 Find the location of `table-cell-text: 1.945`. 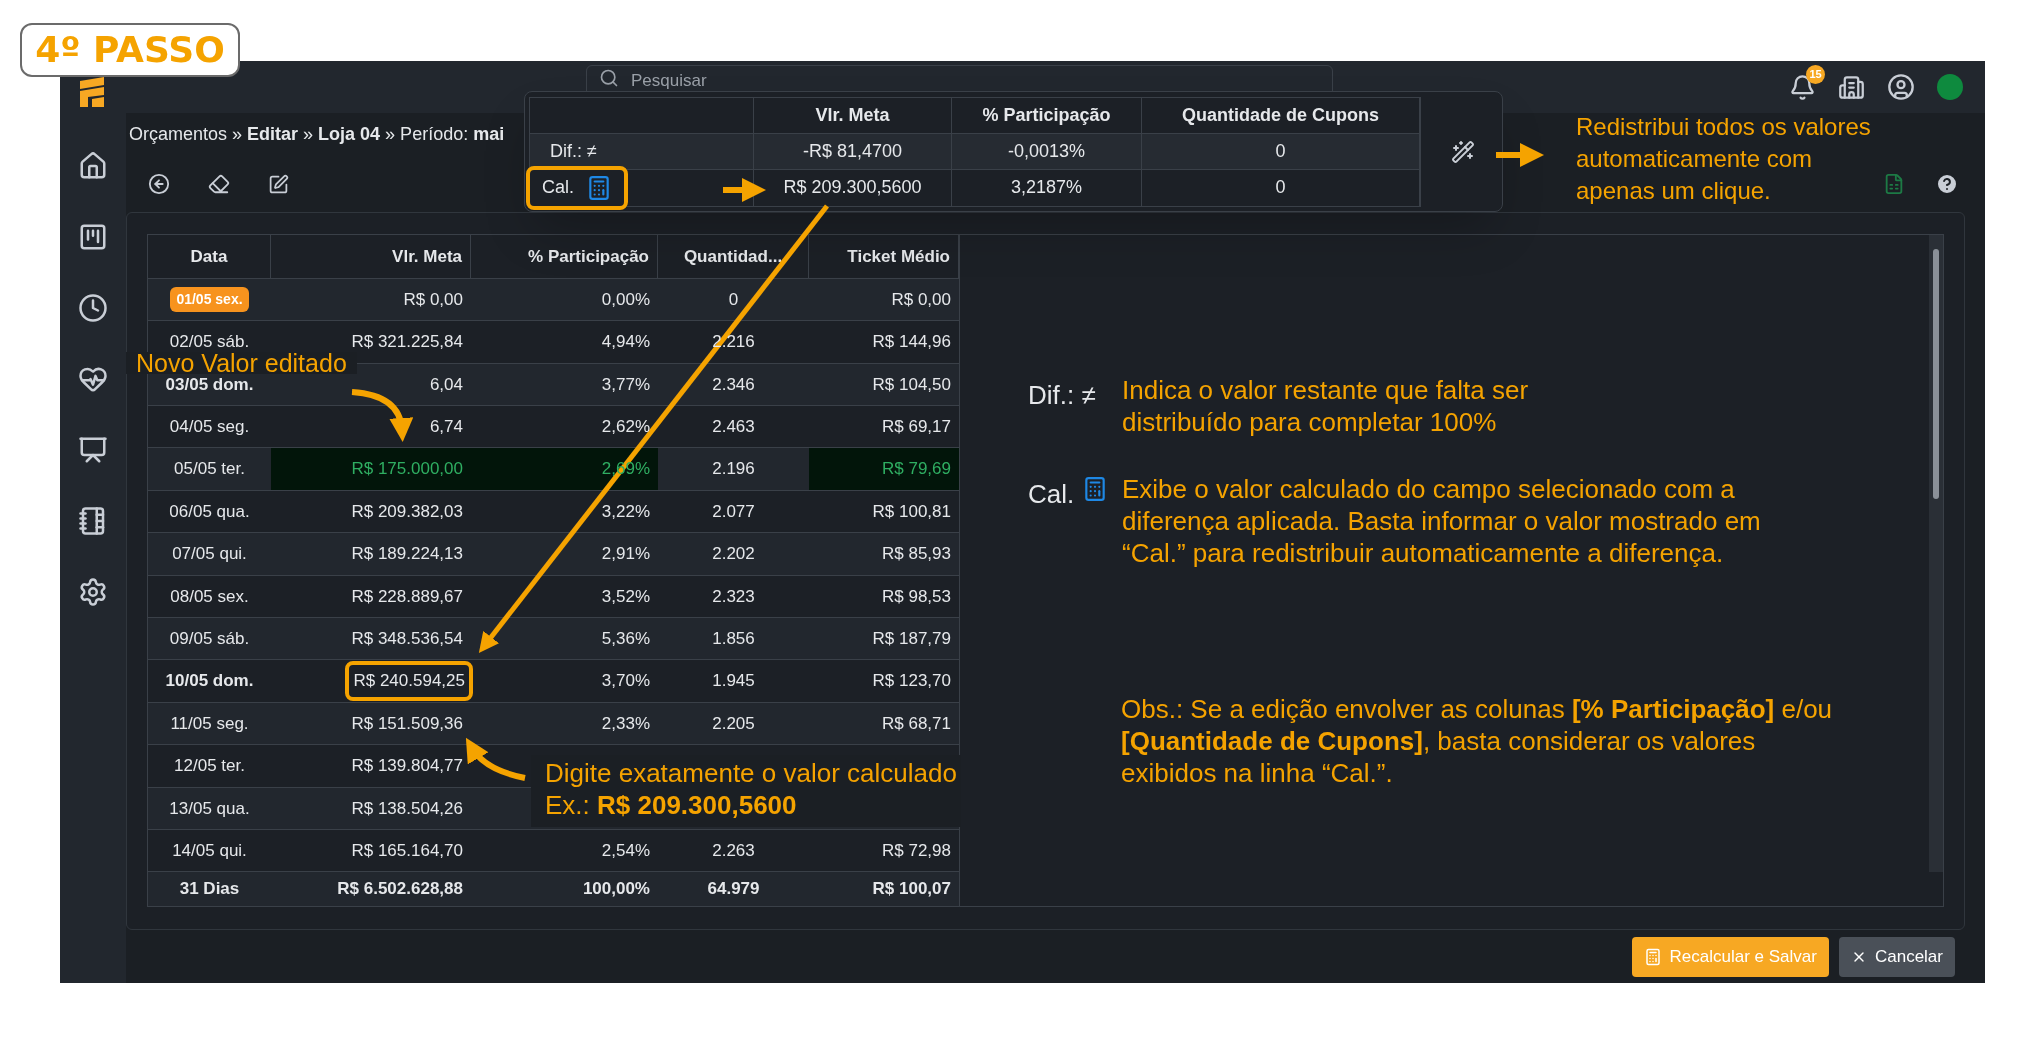

table-cell-text: 1.945 is located at coordinates (733, 681).